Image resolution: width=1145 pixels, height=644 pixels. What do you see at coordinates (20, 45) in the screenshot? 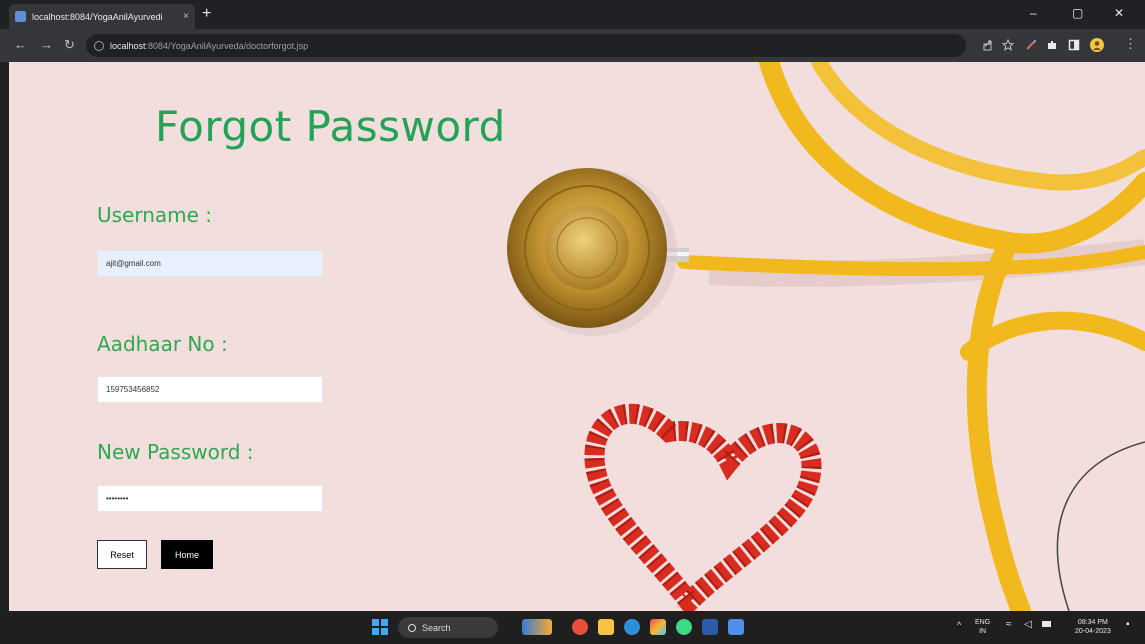
I see `back-arrow-icon: ←` at bounding box center [20, 45].